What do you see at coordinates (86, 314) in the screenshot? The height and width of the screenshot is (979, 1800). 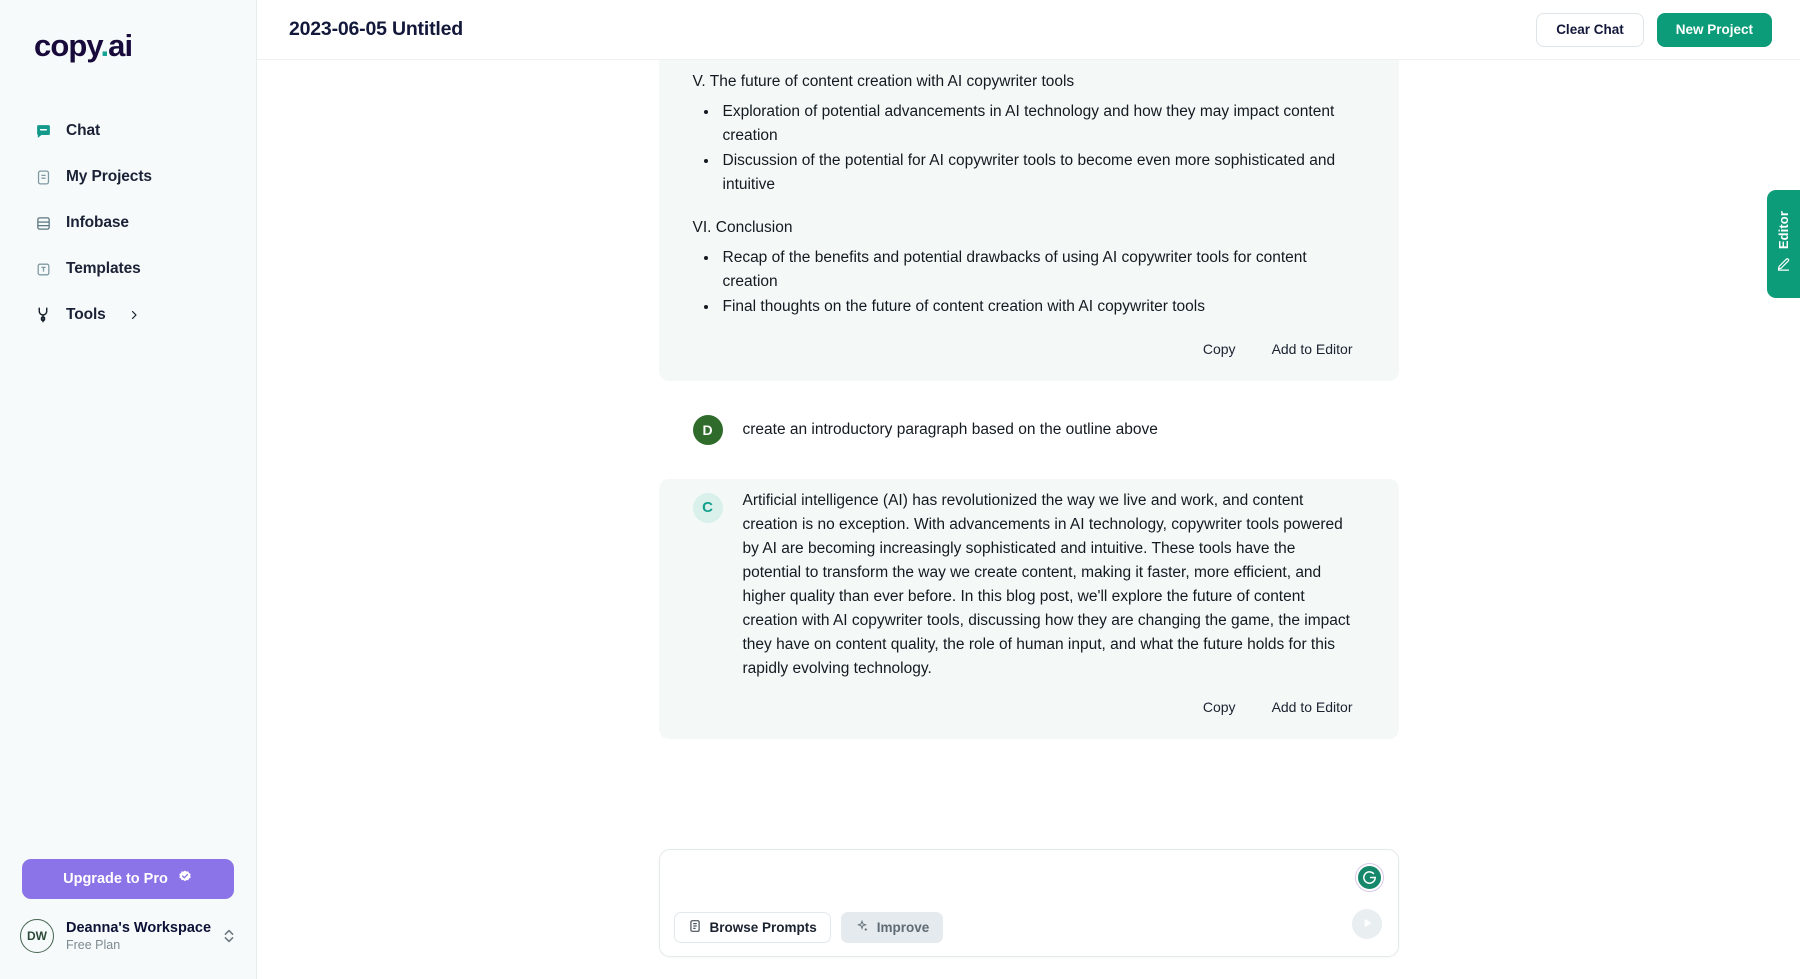 I see `sidebar-item-tools-label: Tools` at bounding box center [86, 314].